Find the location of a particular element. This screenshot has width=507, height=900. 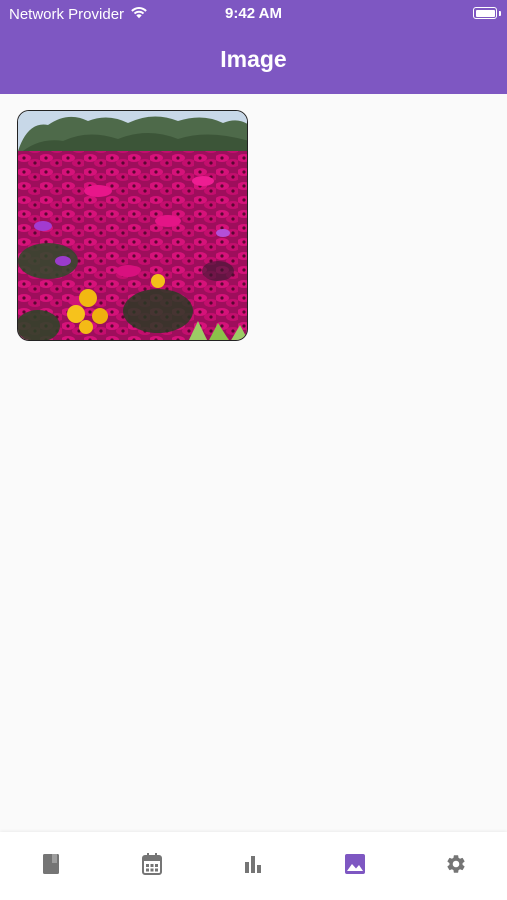

flower-photo-image is located at coordinates (132, 225).